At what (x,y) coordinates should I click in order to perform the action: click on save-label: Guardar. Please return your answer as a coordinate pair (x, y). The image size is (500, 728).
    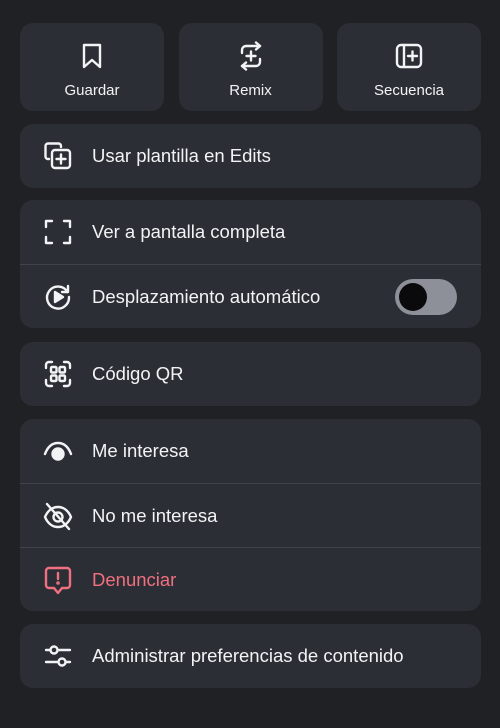
    Looking at the image, I should click on (92, 90).